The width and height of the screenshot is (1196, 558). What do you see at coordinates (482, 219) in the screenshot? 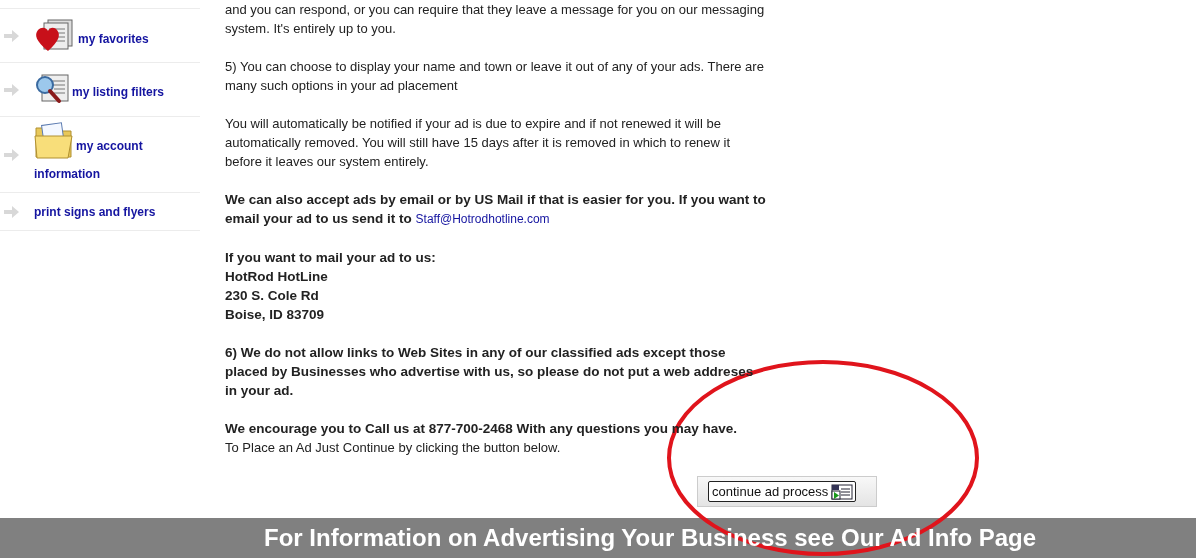
I see `email-link: Staff@Hotrodhotline.com` at bounding box center [482, 219].